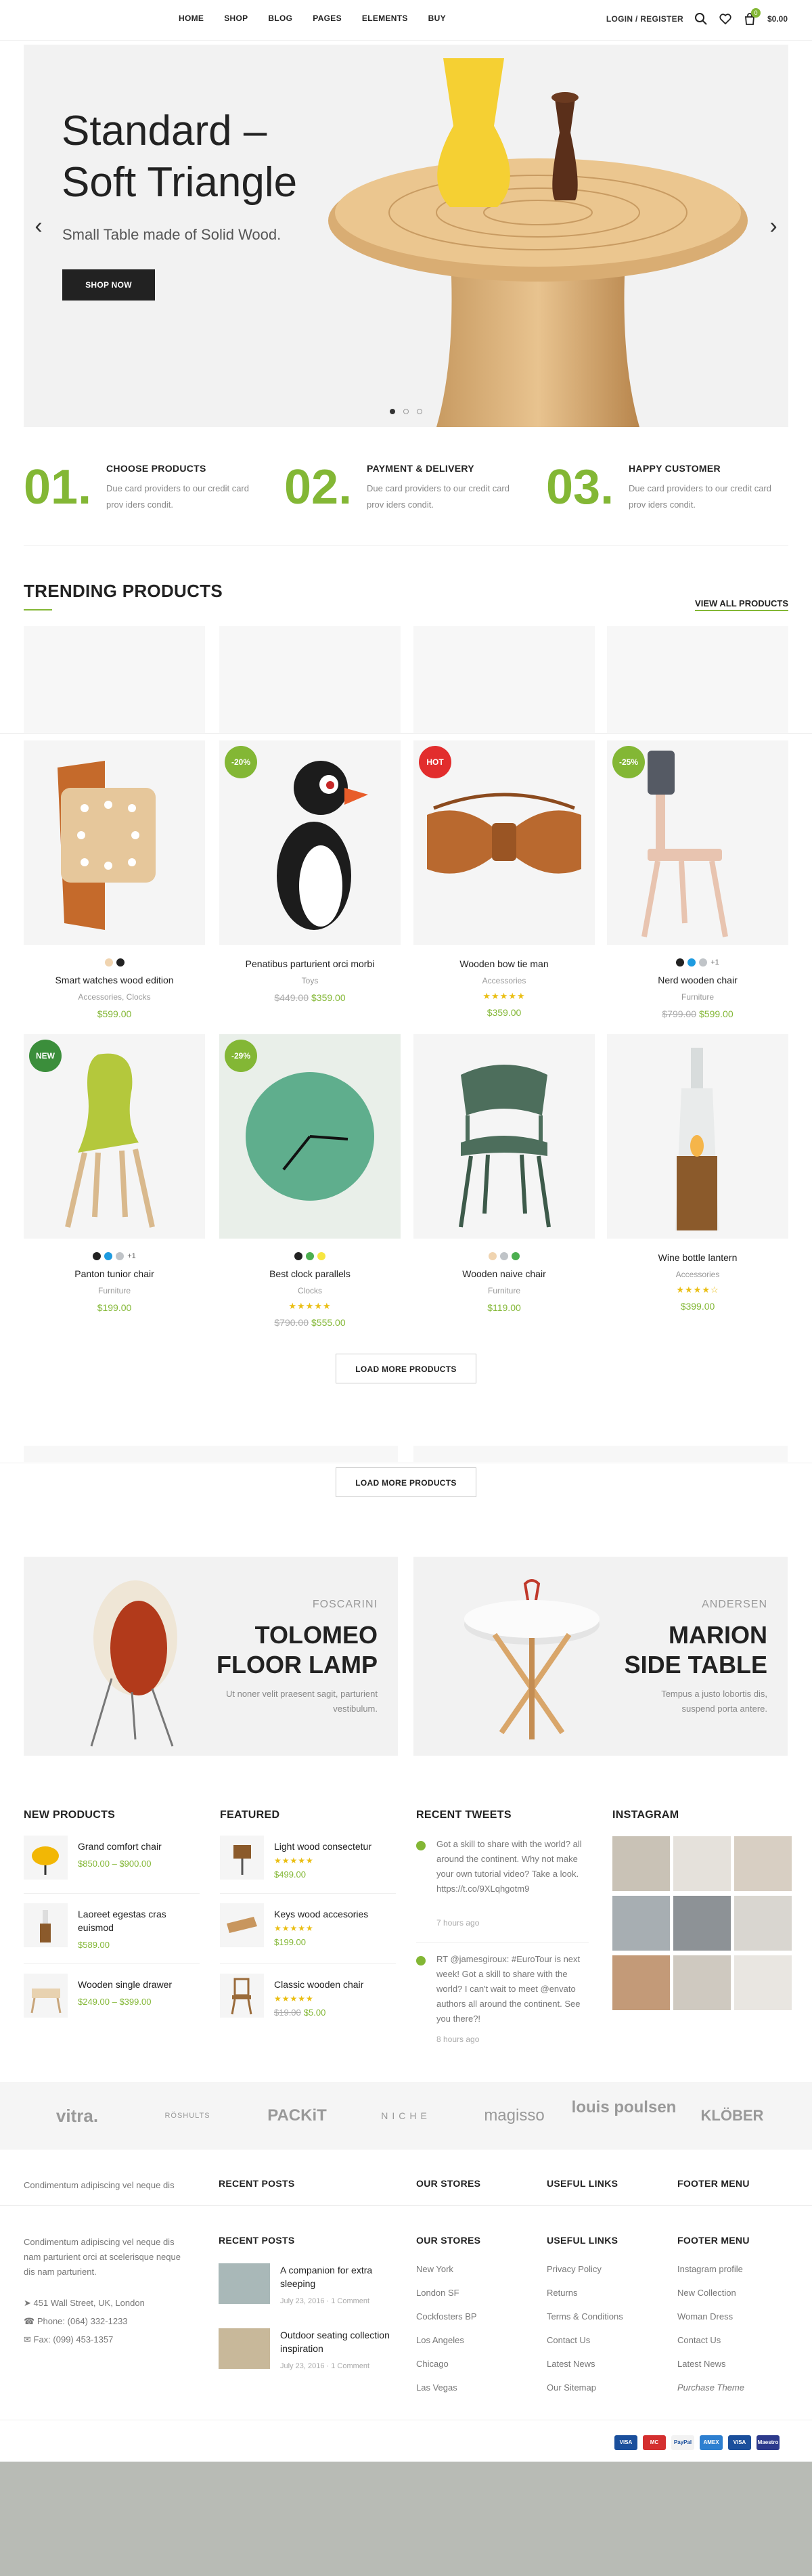  I want to click on brand-logo: vitra., so click(77, 2115).